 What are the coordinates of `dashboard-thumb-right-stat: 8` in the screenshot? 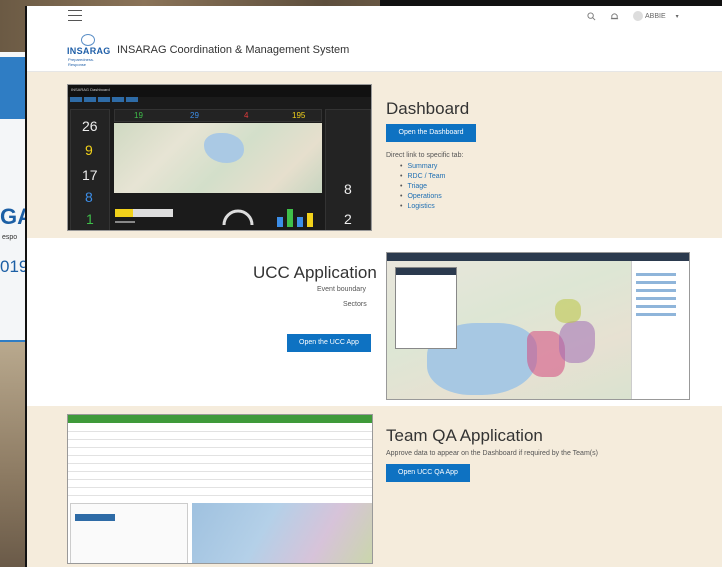 It's located at (348, 189).